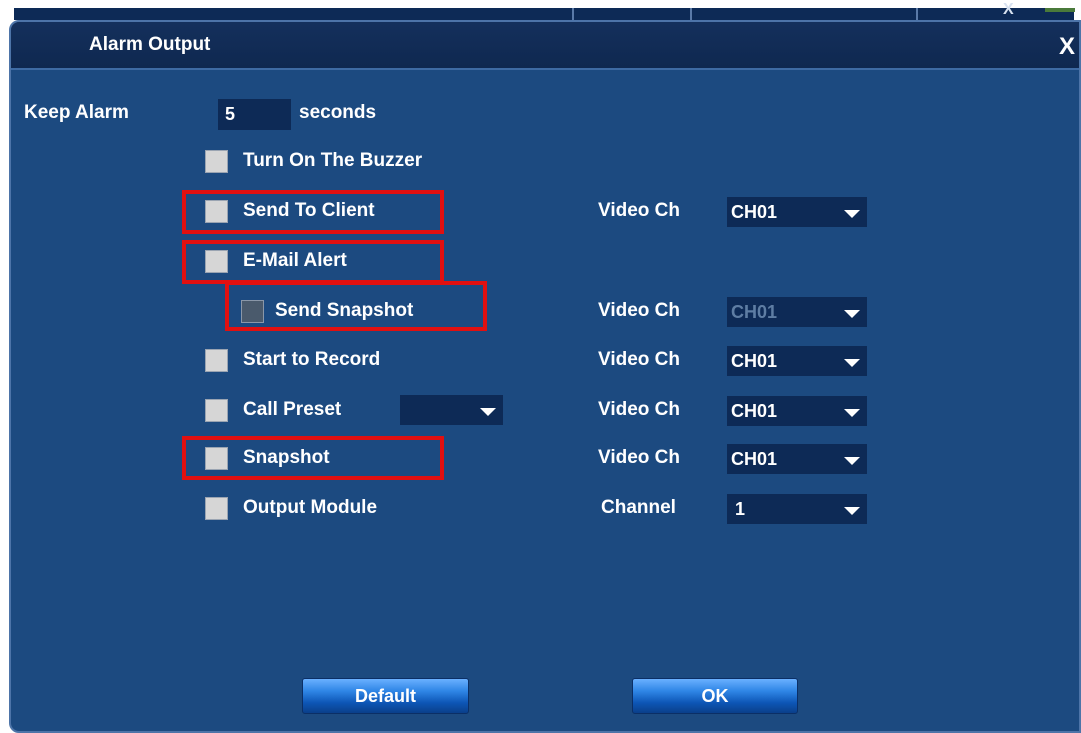  Describe the element at coordinates (639, 310) in the screenshot. I see `send-snapshot-video-ch-label: Video Ch` at that location.